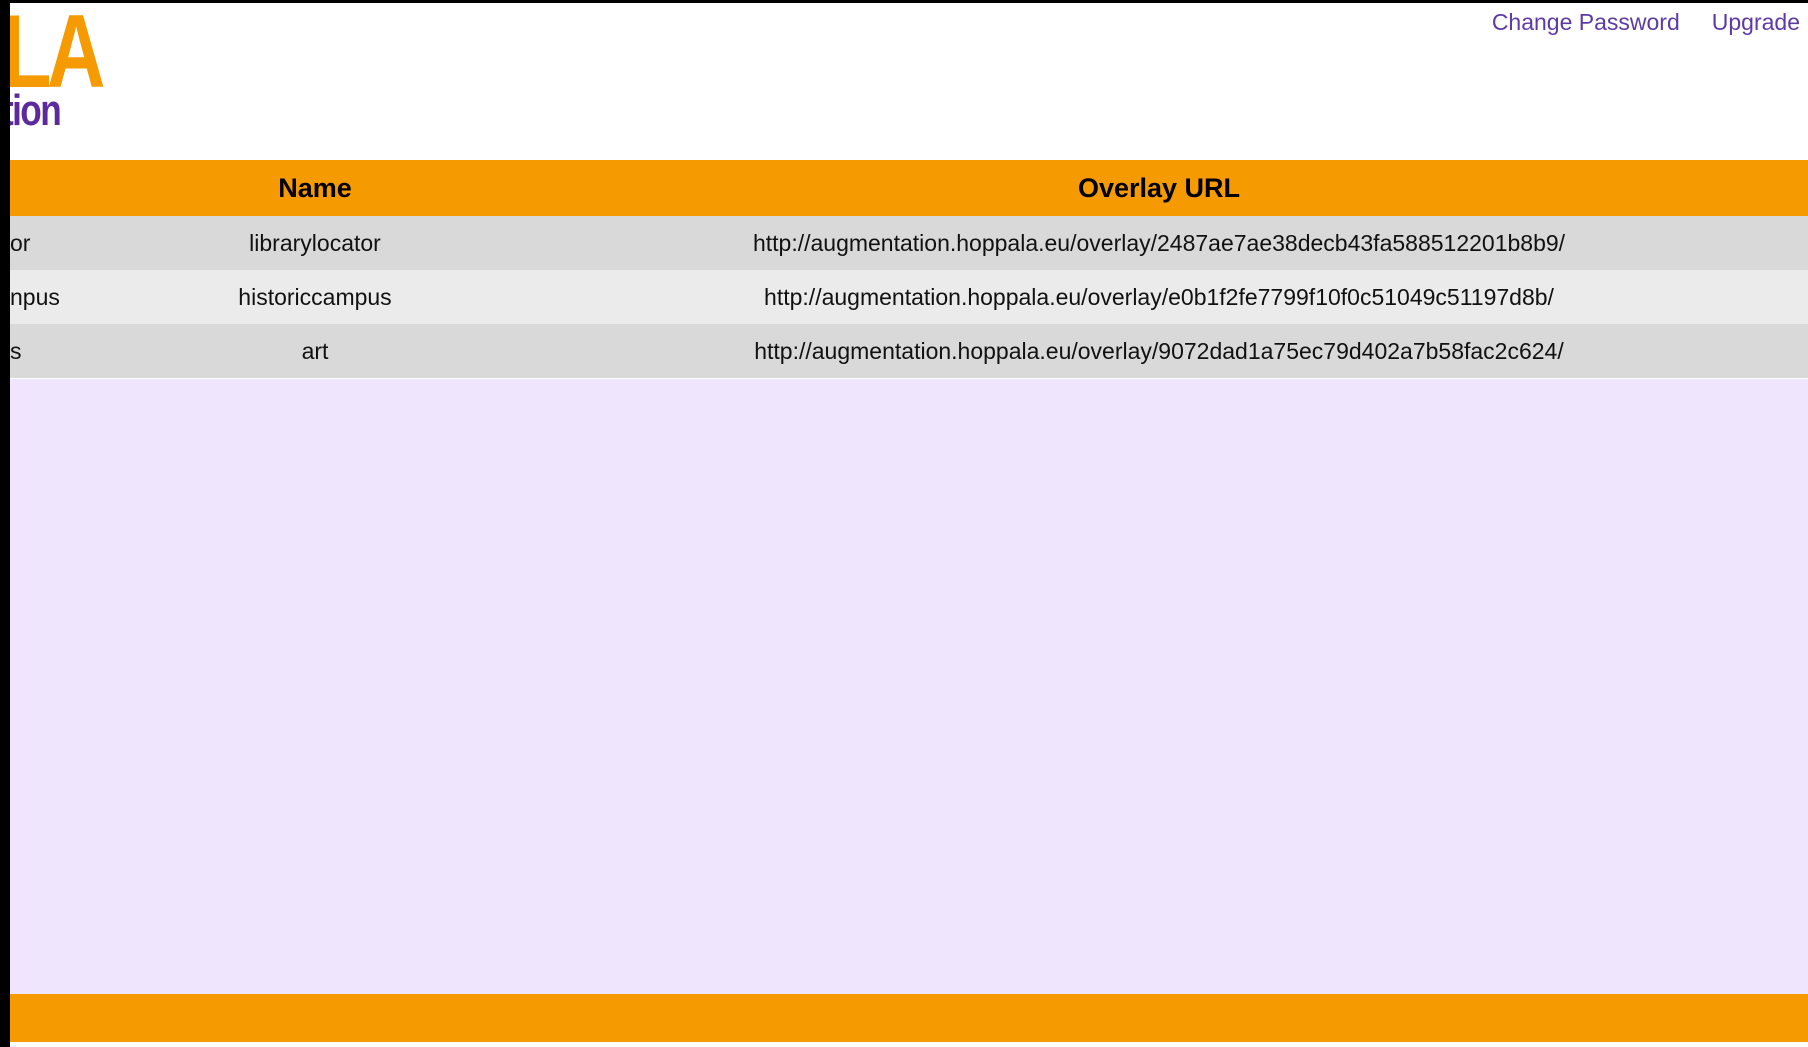  I want to click on cell-partial: or, so click(65, 243).